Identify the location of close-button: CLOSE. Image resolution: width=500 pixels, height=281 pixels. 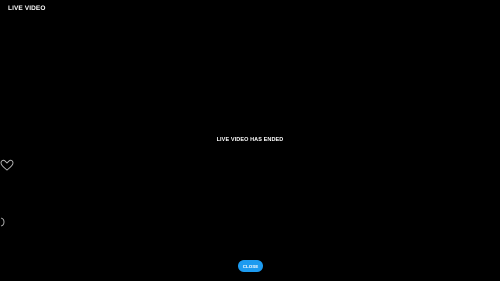
(250, 266).